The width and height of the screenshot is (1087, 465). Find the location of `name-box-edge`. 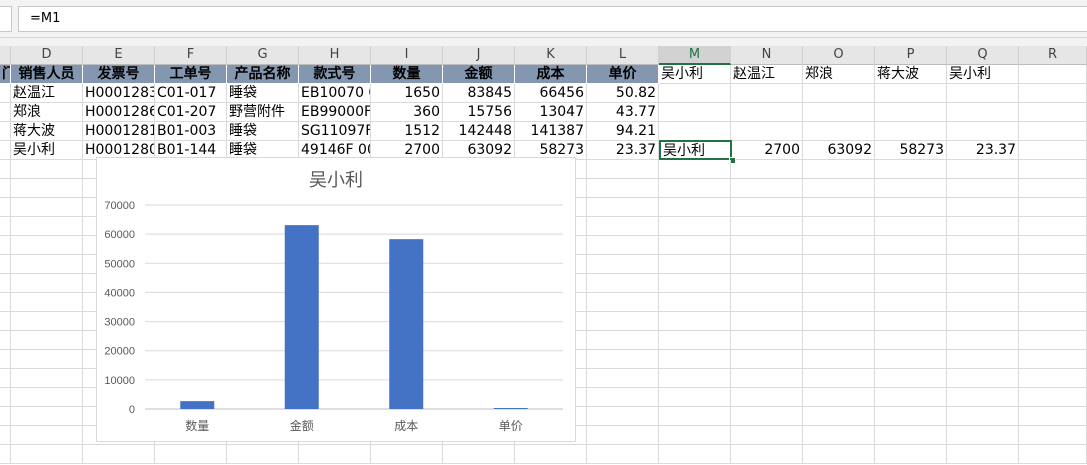

name-box-edge is located at coordinates (6, 19).